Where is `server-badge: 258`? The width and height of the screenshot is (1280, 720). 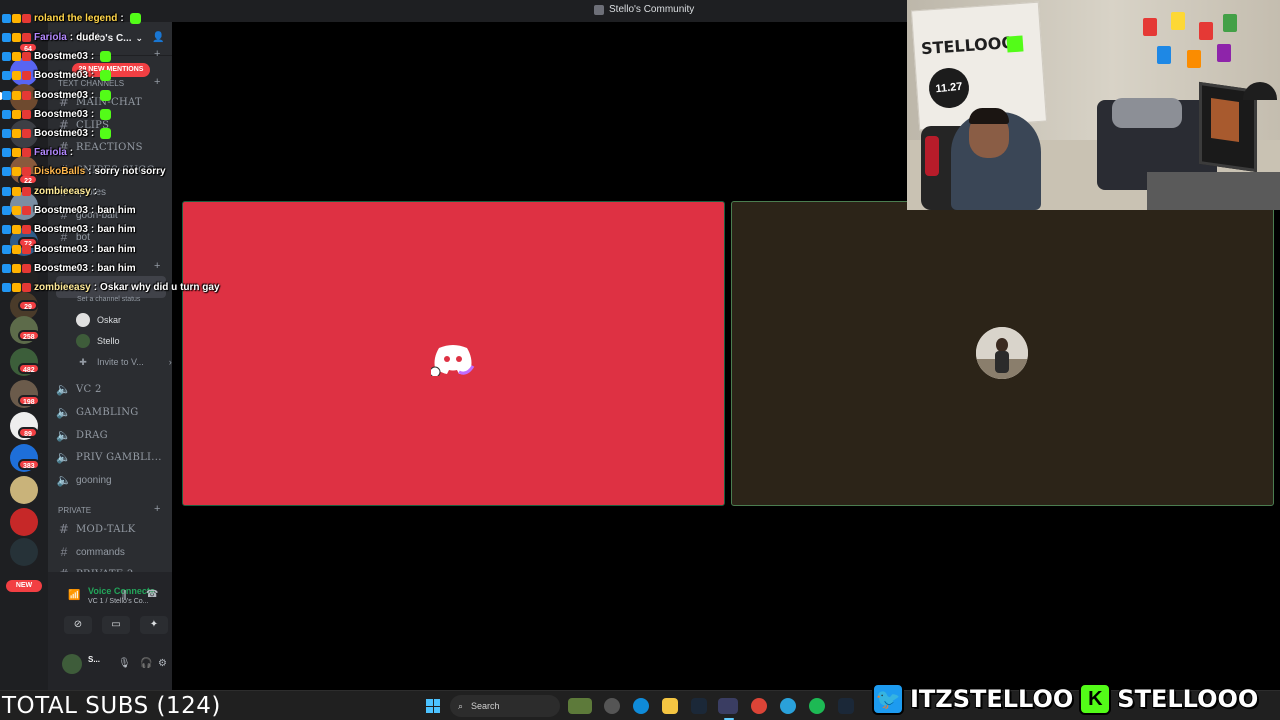 server-badge: 258 is located at coordinates (29, 335).